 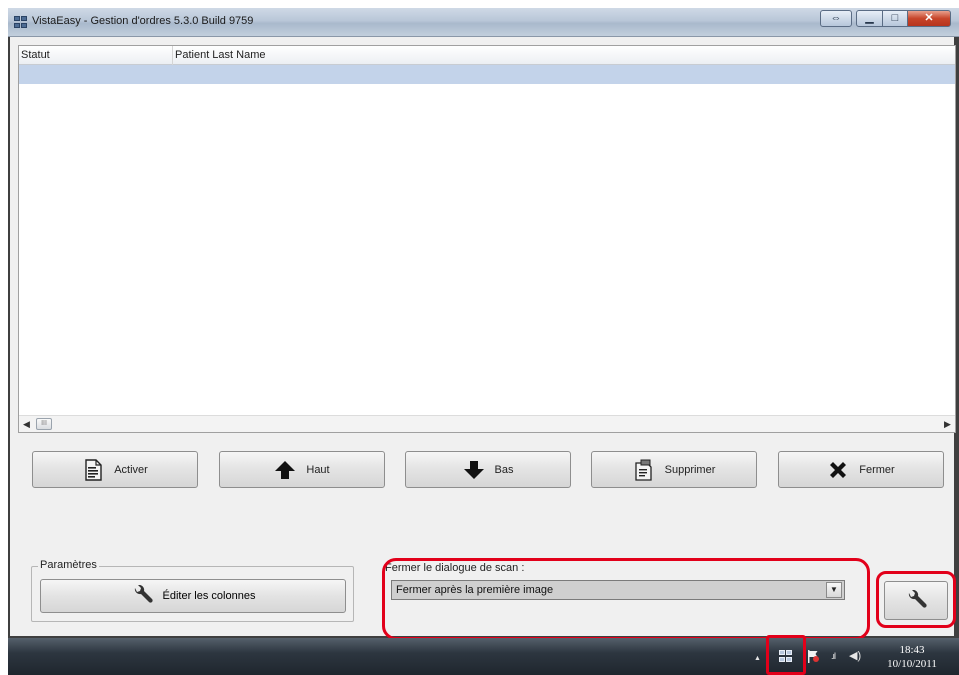 I want to click on maximize-icon: □, so click(x=895, y=18).